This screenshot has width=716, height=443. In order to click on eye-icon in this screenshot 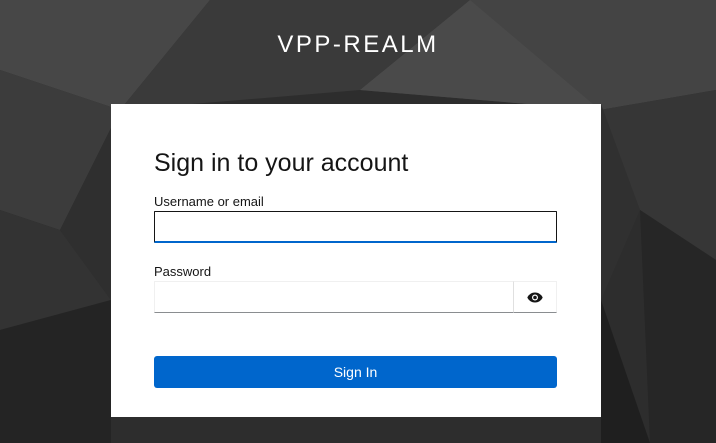, I will do `click(535, 297)`.